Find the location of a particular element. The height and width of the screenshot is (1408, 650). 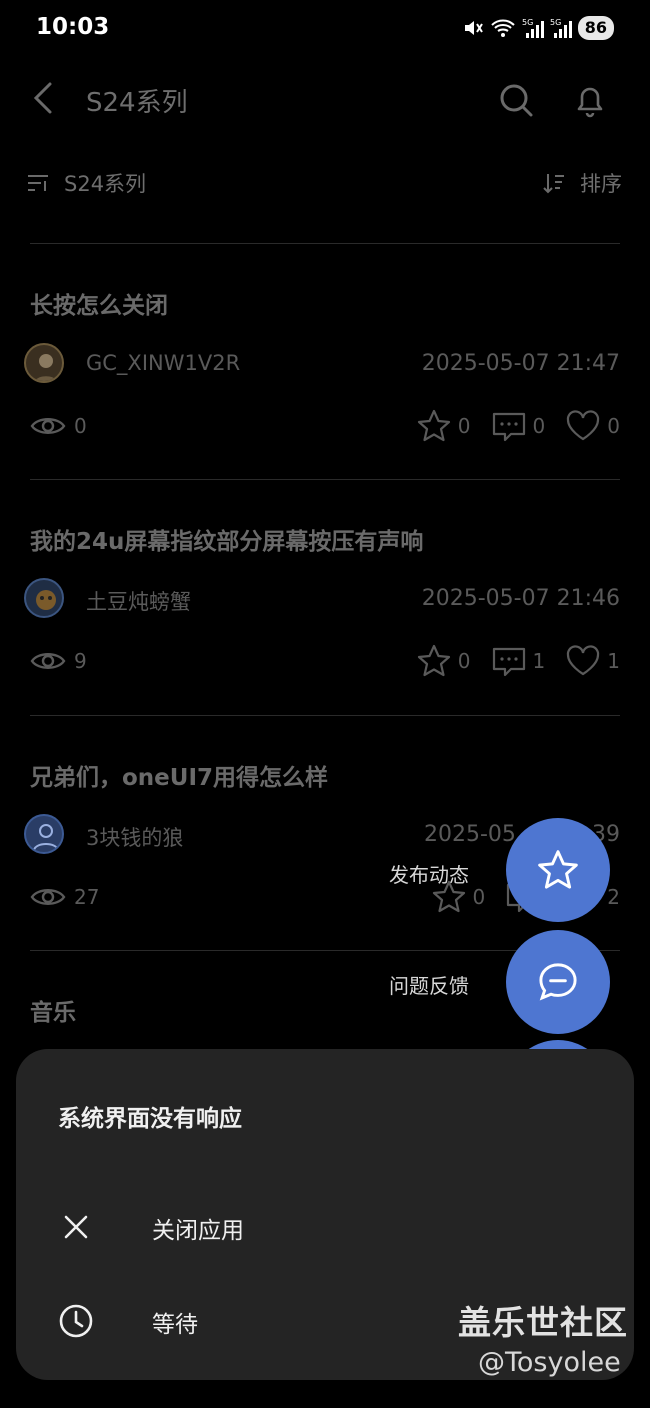

watermark-logo-text: 盖乐世社区 is located at coordinates (543, 1322).